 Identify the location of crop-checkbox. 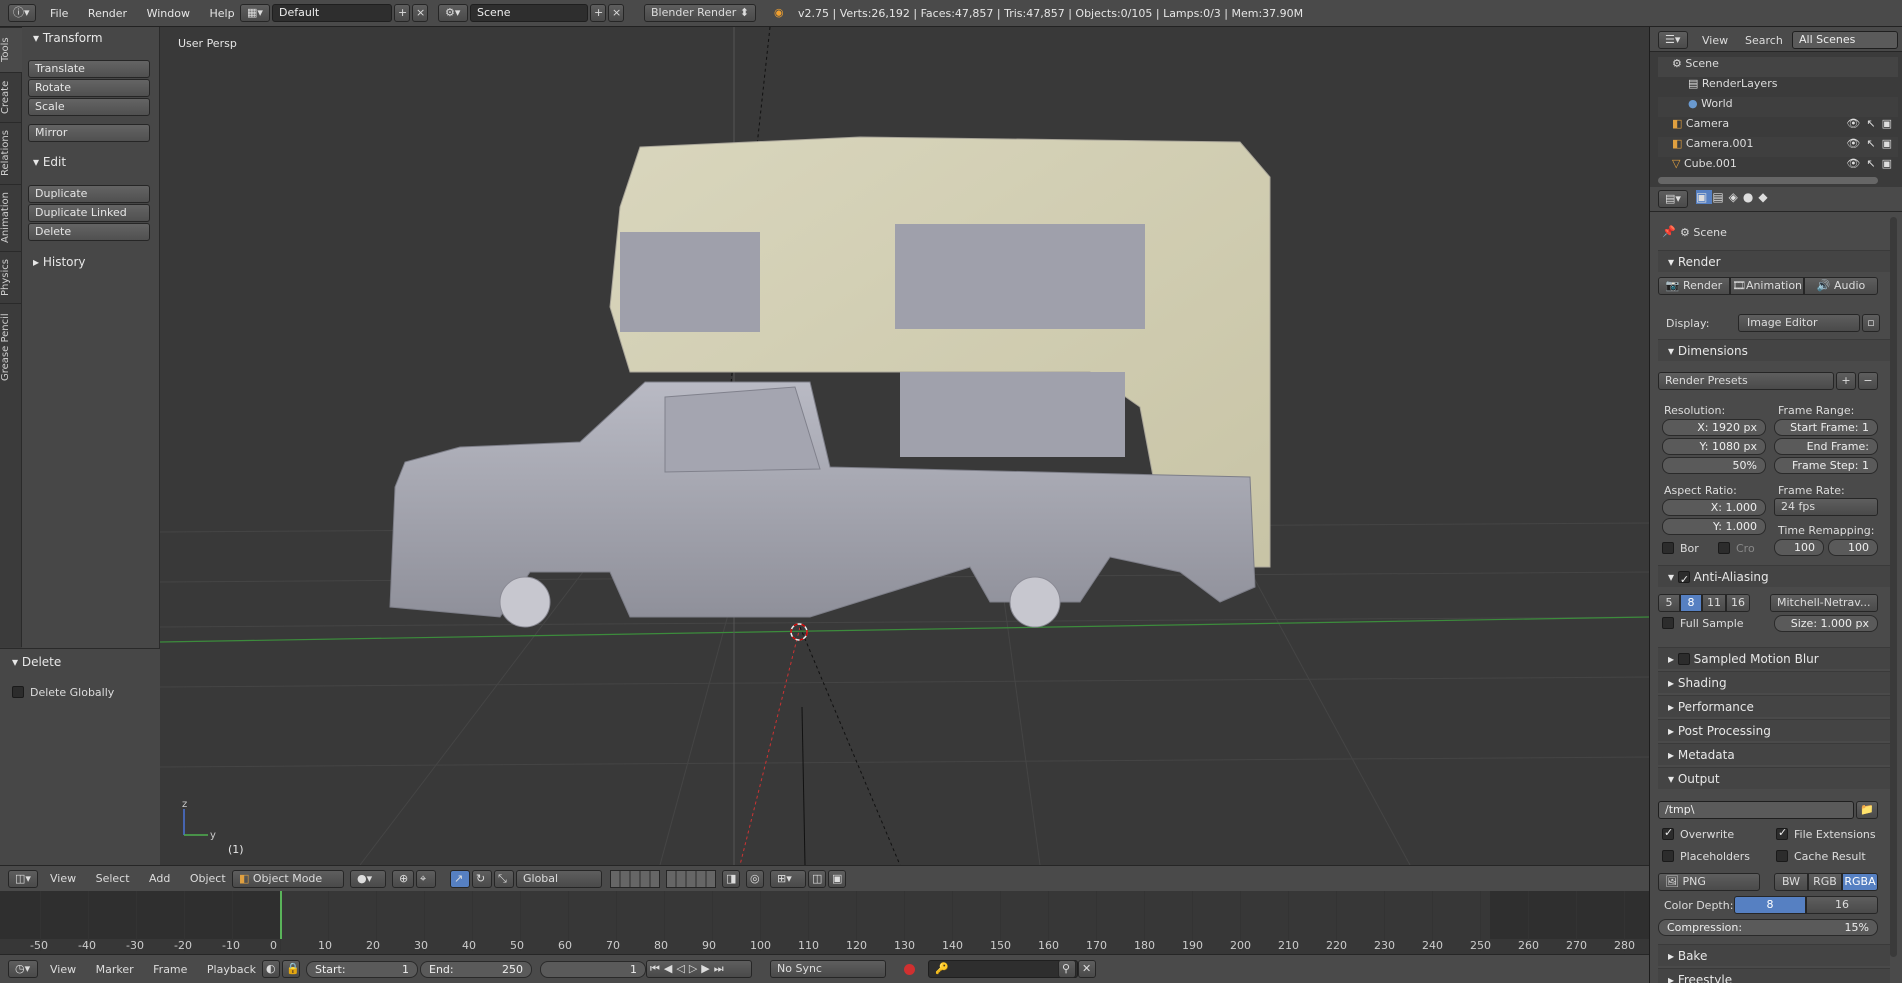
(1724, 548).